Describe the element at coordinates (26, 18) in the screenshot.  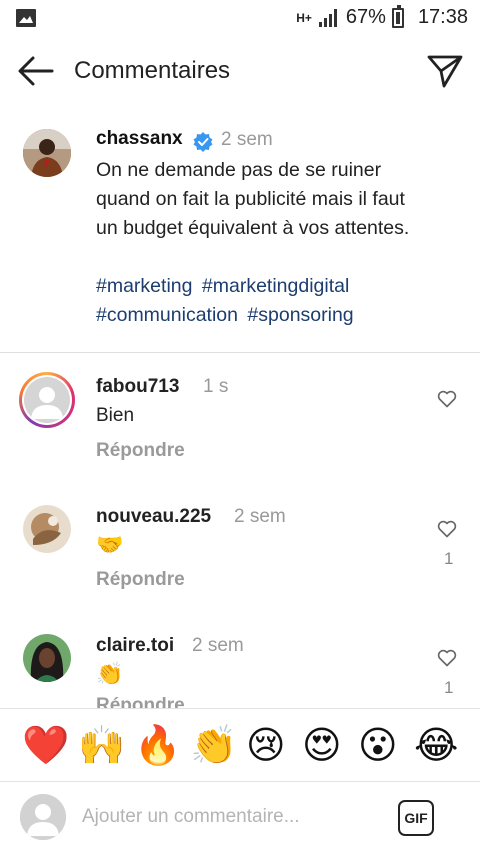
I see `image-notification-icon` at that location.